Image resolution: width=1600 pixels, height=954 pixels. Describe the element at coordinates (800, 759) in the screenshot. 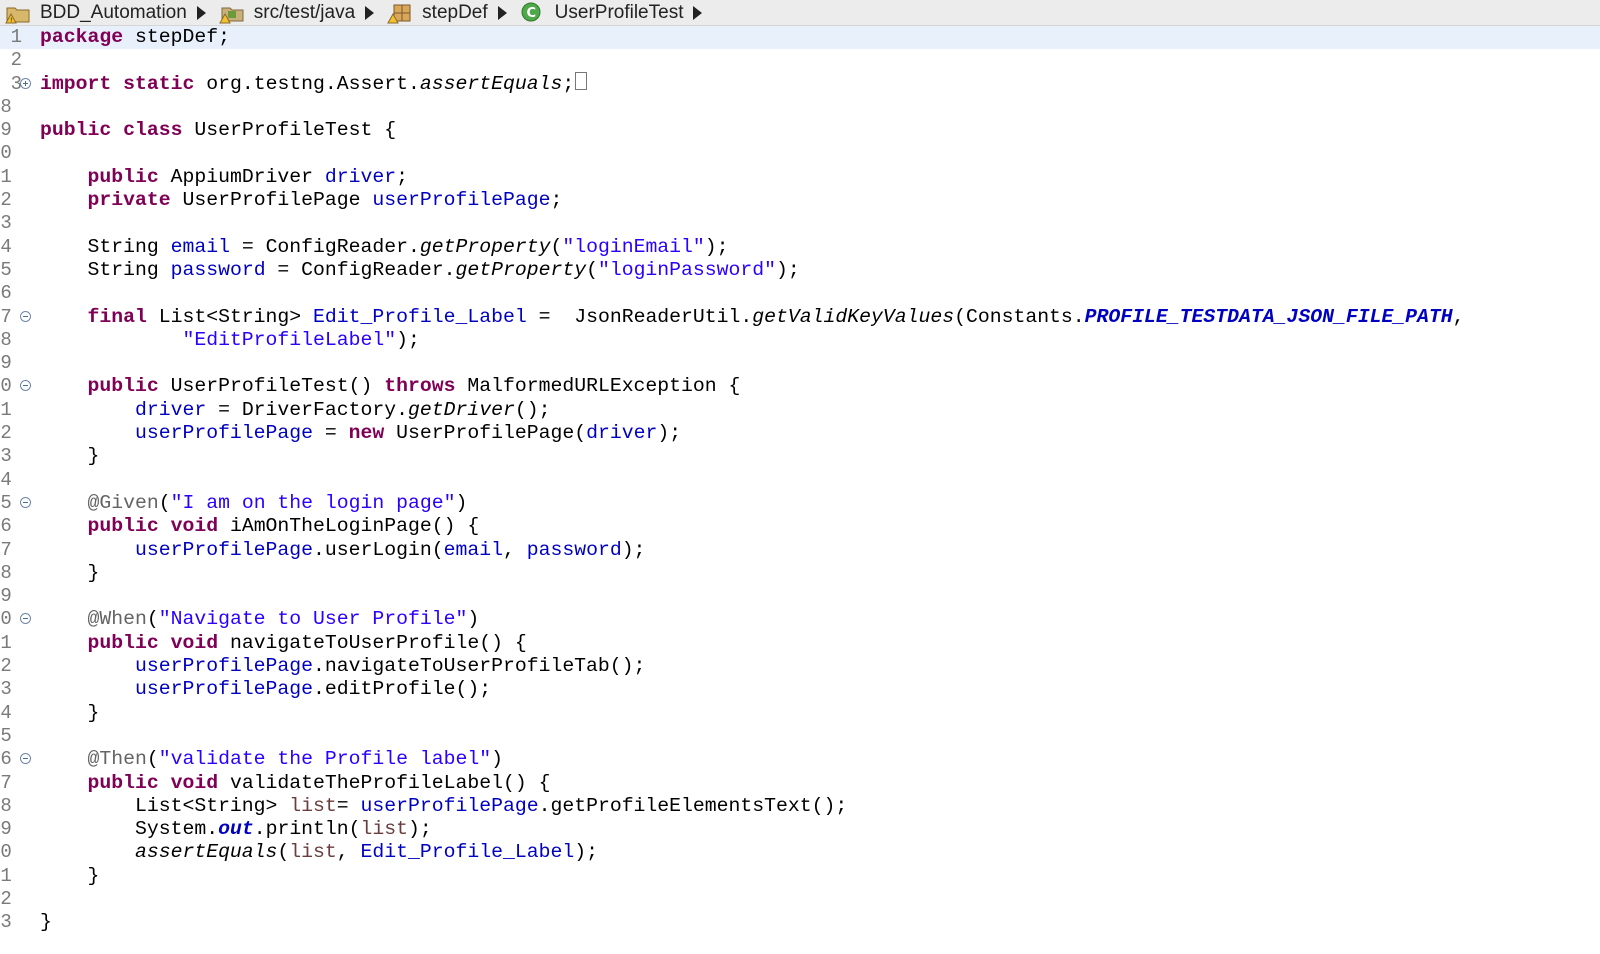

I see `code-line: 46 @Then("validate the Profile label")` at that location.